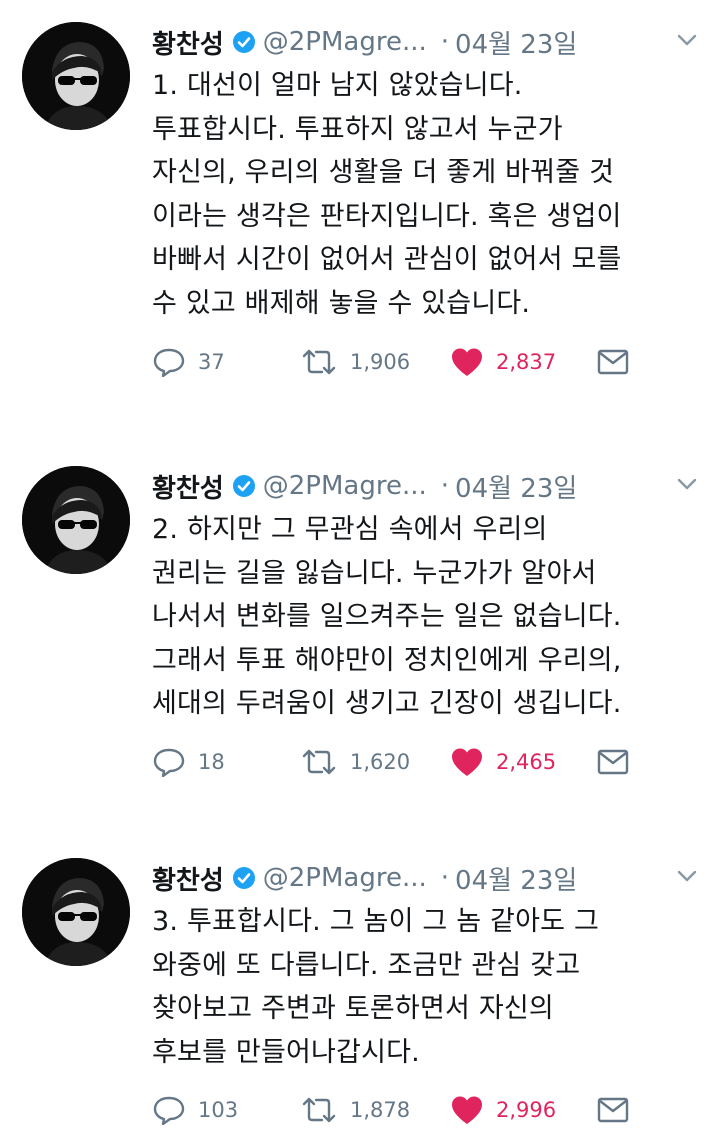 The height and width of the screenshot is (1146, 720). Describe the element at coordinates (211, 362) in the screenshot. I see `reply-count: 37` at that location.